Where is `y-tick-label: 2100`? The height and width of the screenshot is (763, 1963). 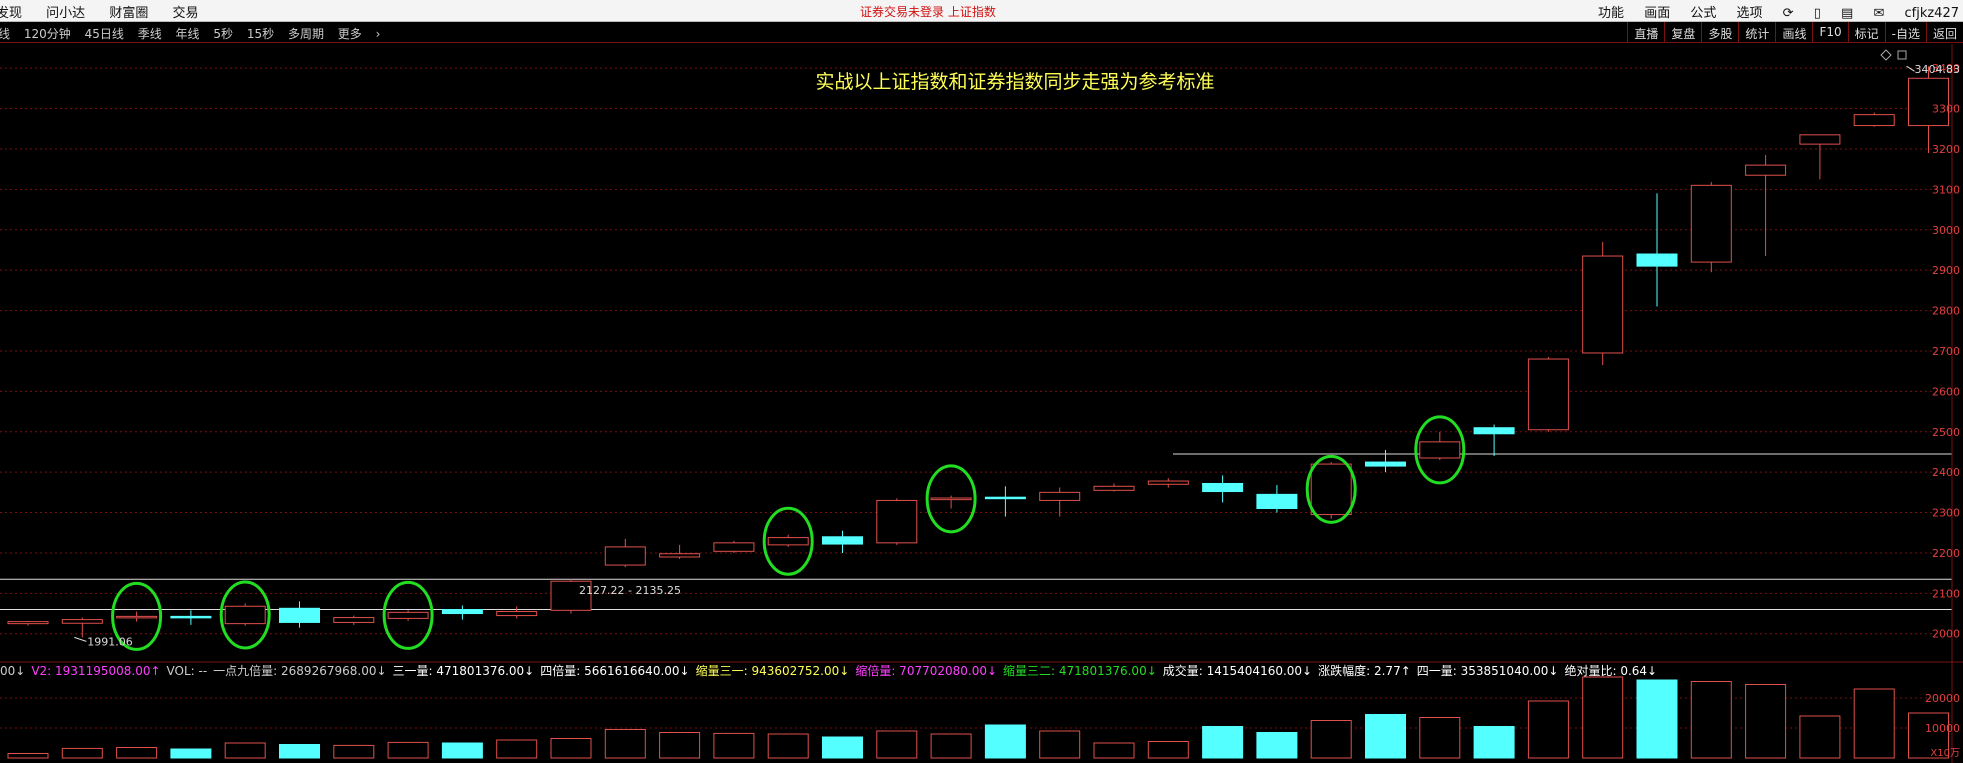
y-tick-label: 2100 is located at coordinates (1946, 593).